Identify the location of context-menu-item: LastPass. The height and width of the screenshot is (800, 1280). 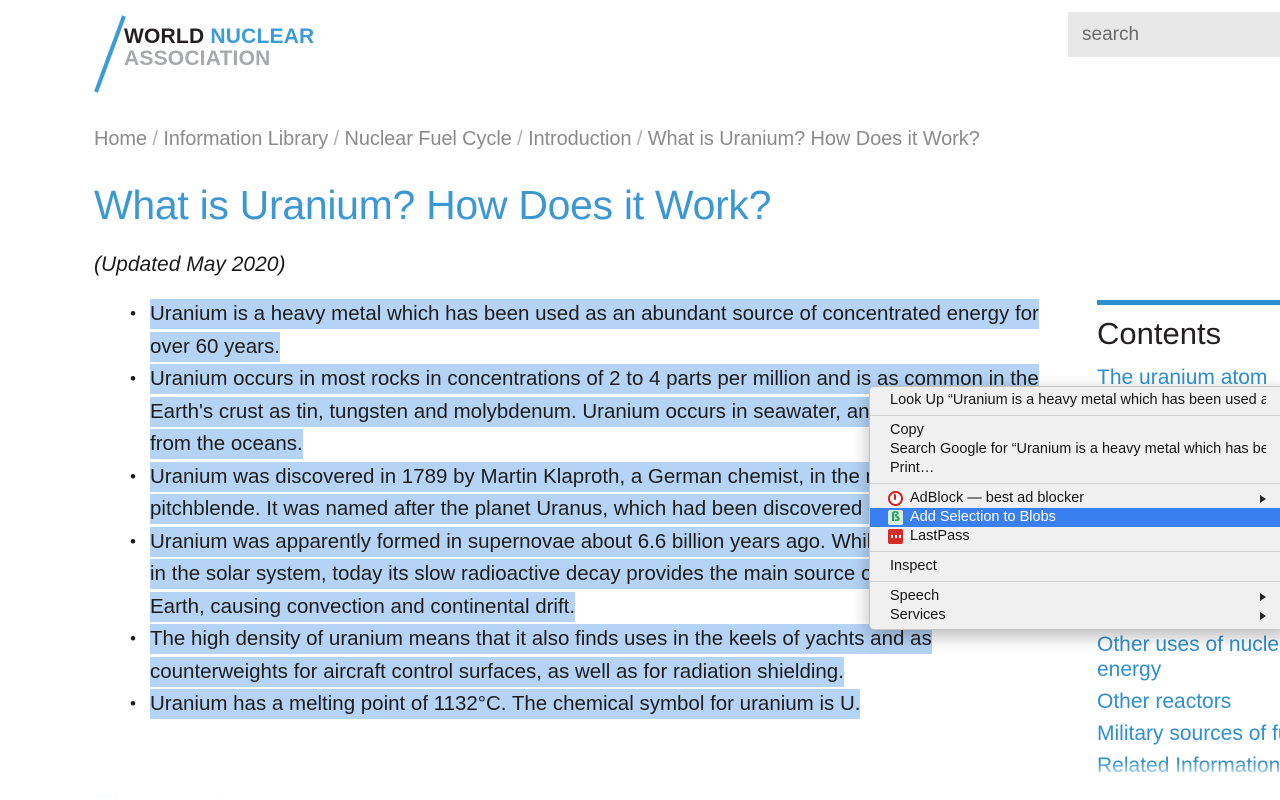
(1075, 536).